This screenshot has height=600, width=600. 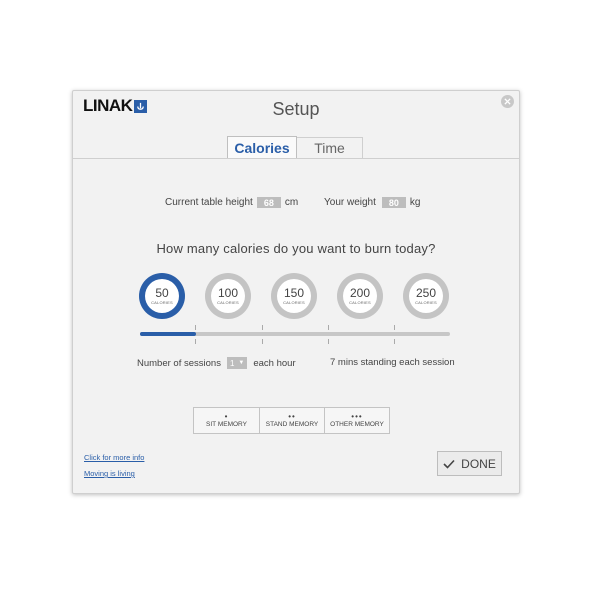 I want to click on sessions-row: Number of sessions 1 ▼ each hour, so click(x=216, y=363).